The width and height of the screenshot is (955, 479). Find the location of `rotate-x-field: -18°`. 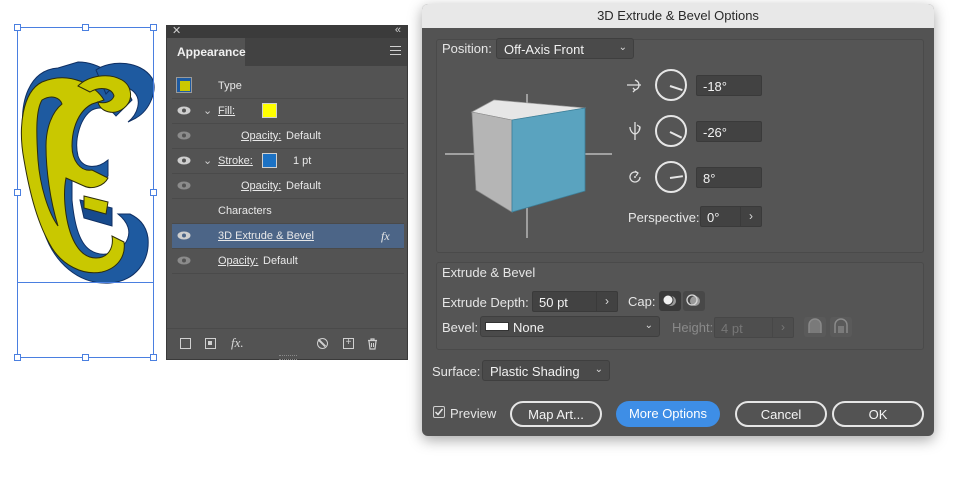

rotate-x-field: -18° is located at coordinates (729, 85).